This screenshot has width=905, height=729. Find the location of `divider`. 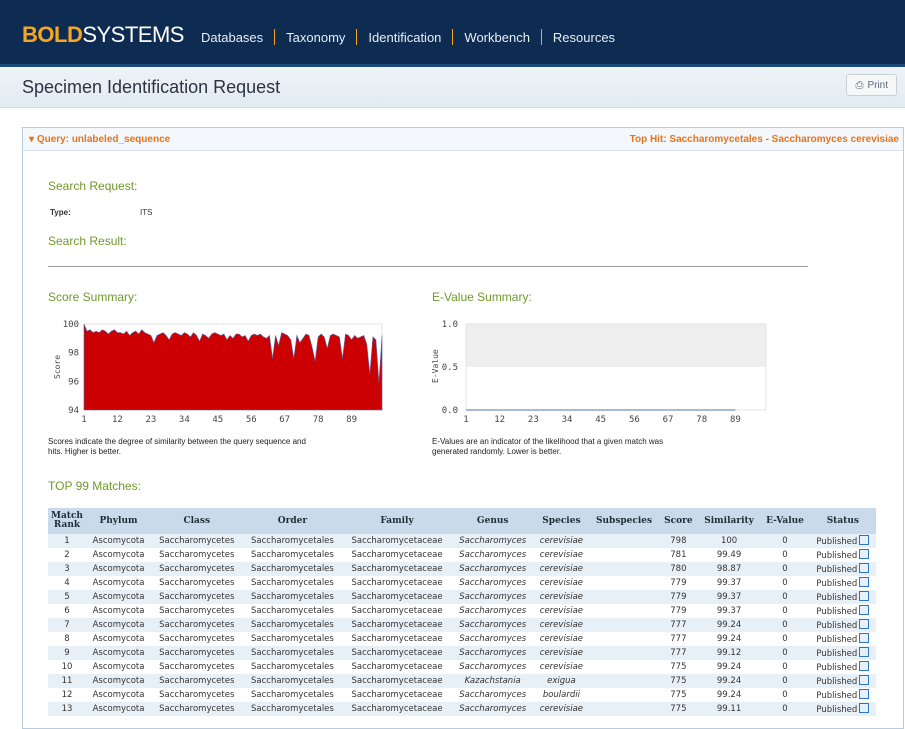

divider is located at coordinates (428, 266).